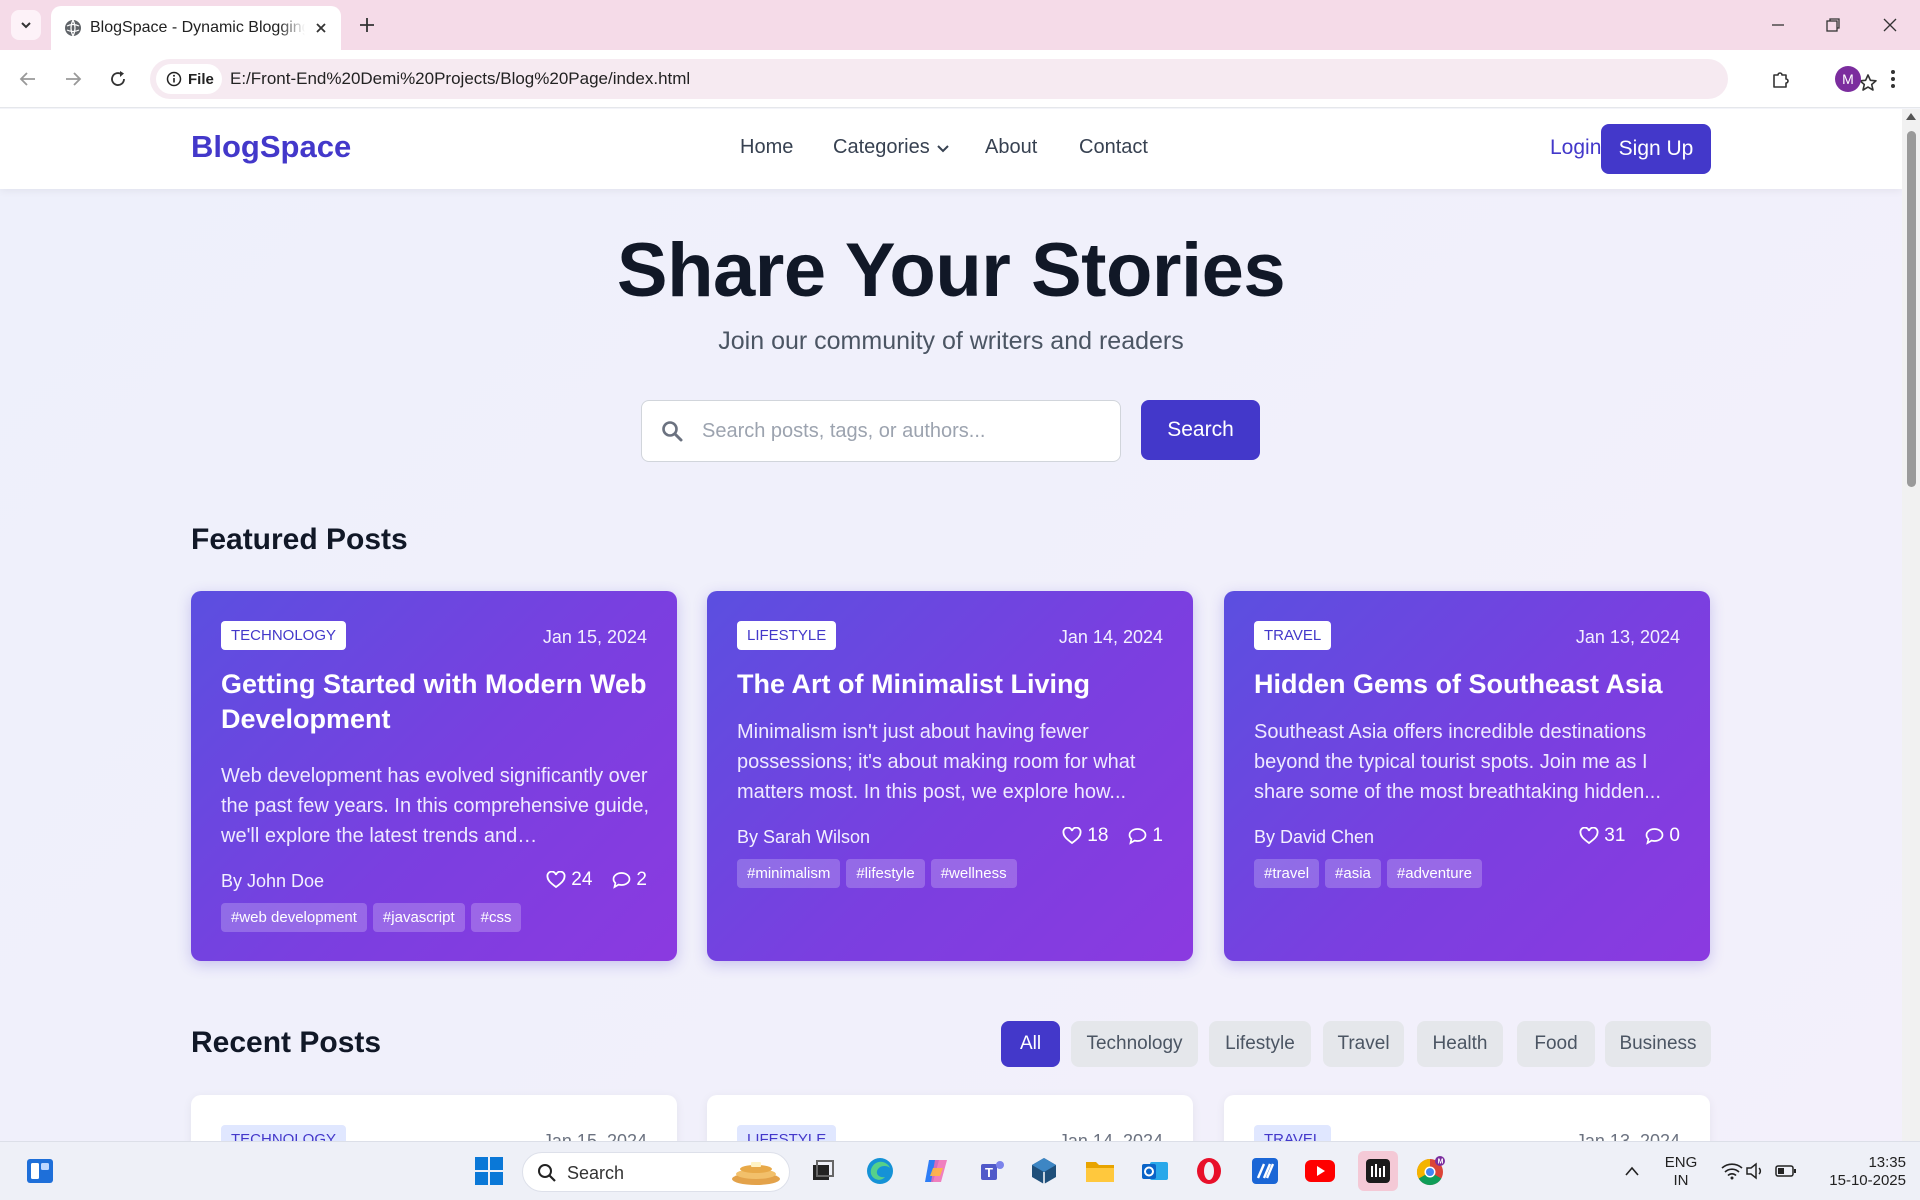  What do you see at coordinates (902, 431) in the screenshot?
I see `search-input` at bounding box center [902, 431].